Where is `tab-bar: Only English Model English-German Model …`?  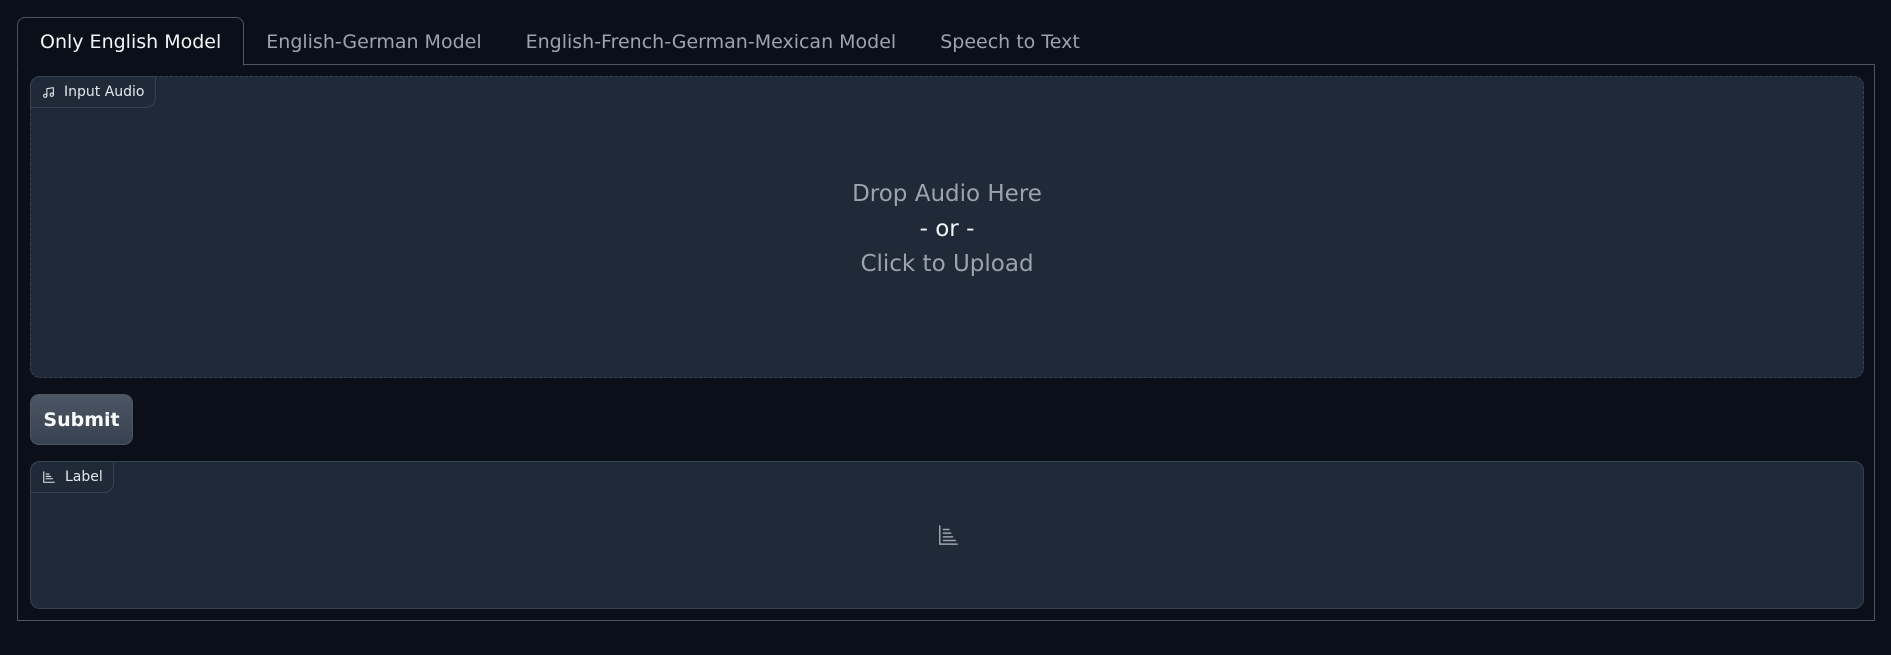
tab-bar: Only English Model English-German Model … is located at coordinates (559, 41).